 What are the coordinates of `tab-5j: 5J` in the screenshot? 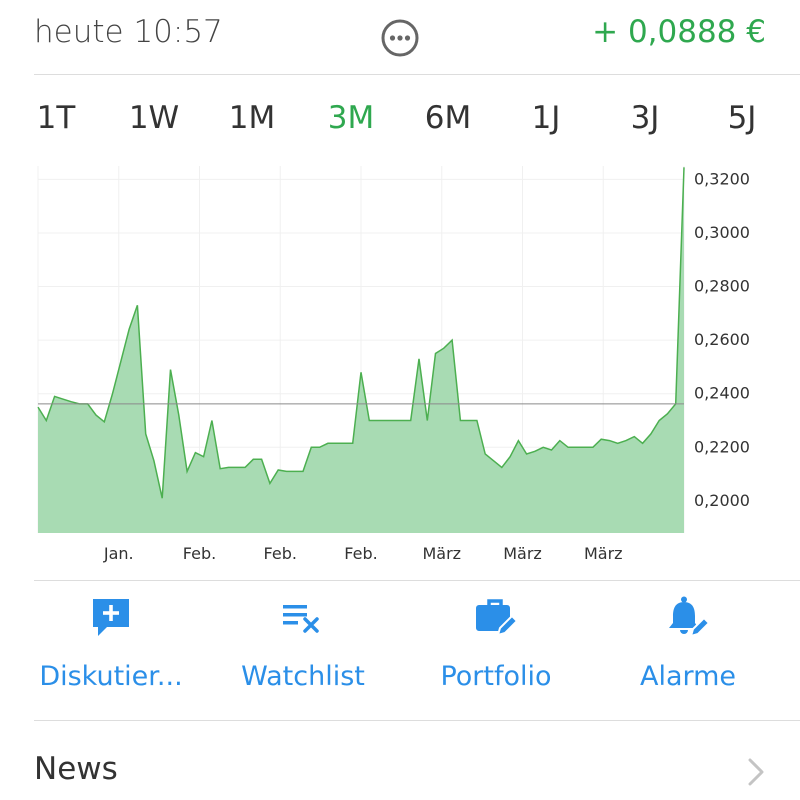 It's located at (742, 118).